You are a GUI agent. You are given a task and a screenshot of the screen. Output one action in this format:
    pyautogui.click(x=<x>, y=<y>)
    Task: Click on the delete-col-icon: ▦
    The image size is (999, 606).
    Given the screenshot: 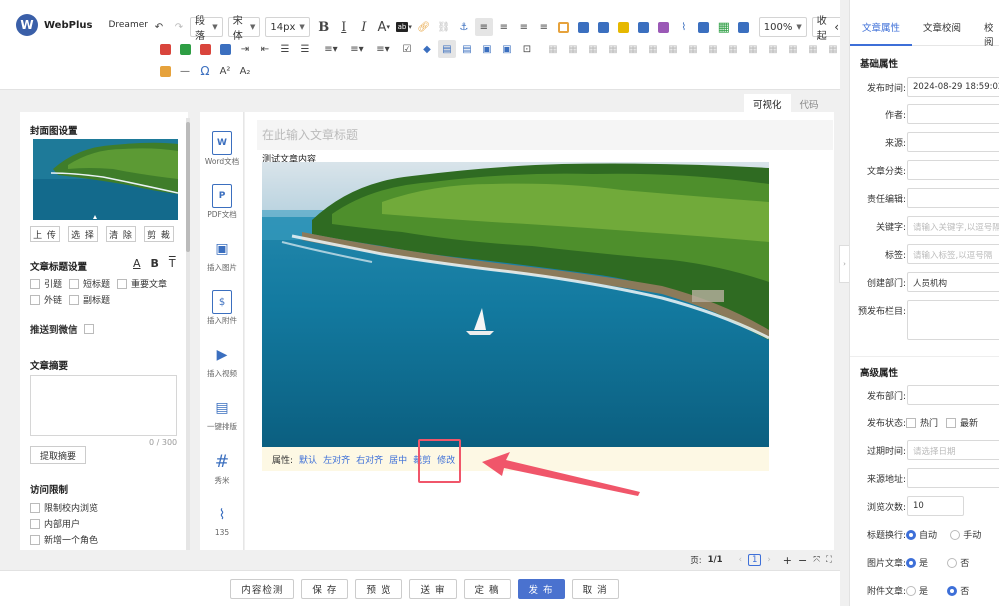 What is the action you would take?
    pyautogui.click(x=693, y=49)
    